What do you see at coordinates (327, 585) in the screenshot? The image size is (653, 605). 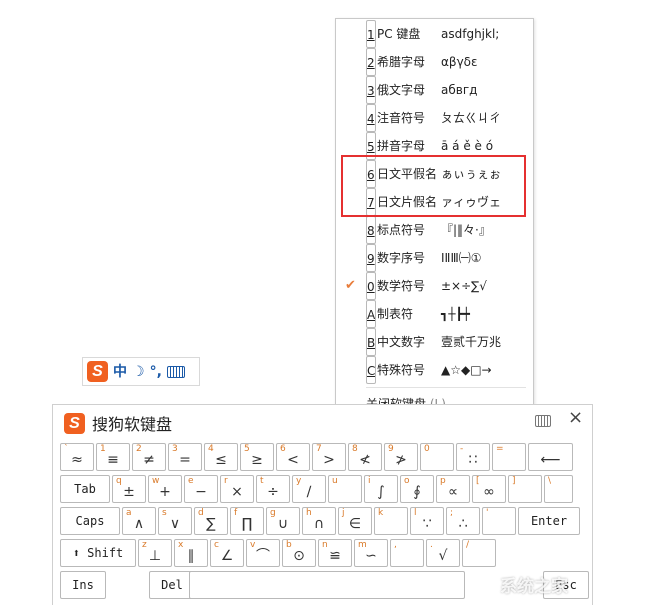 I see `key-space` at bounding box center [327, 585].